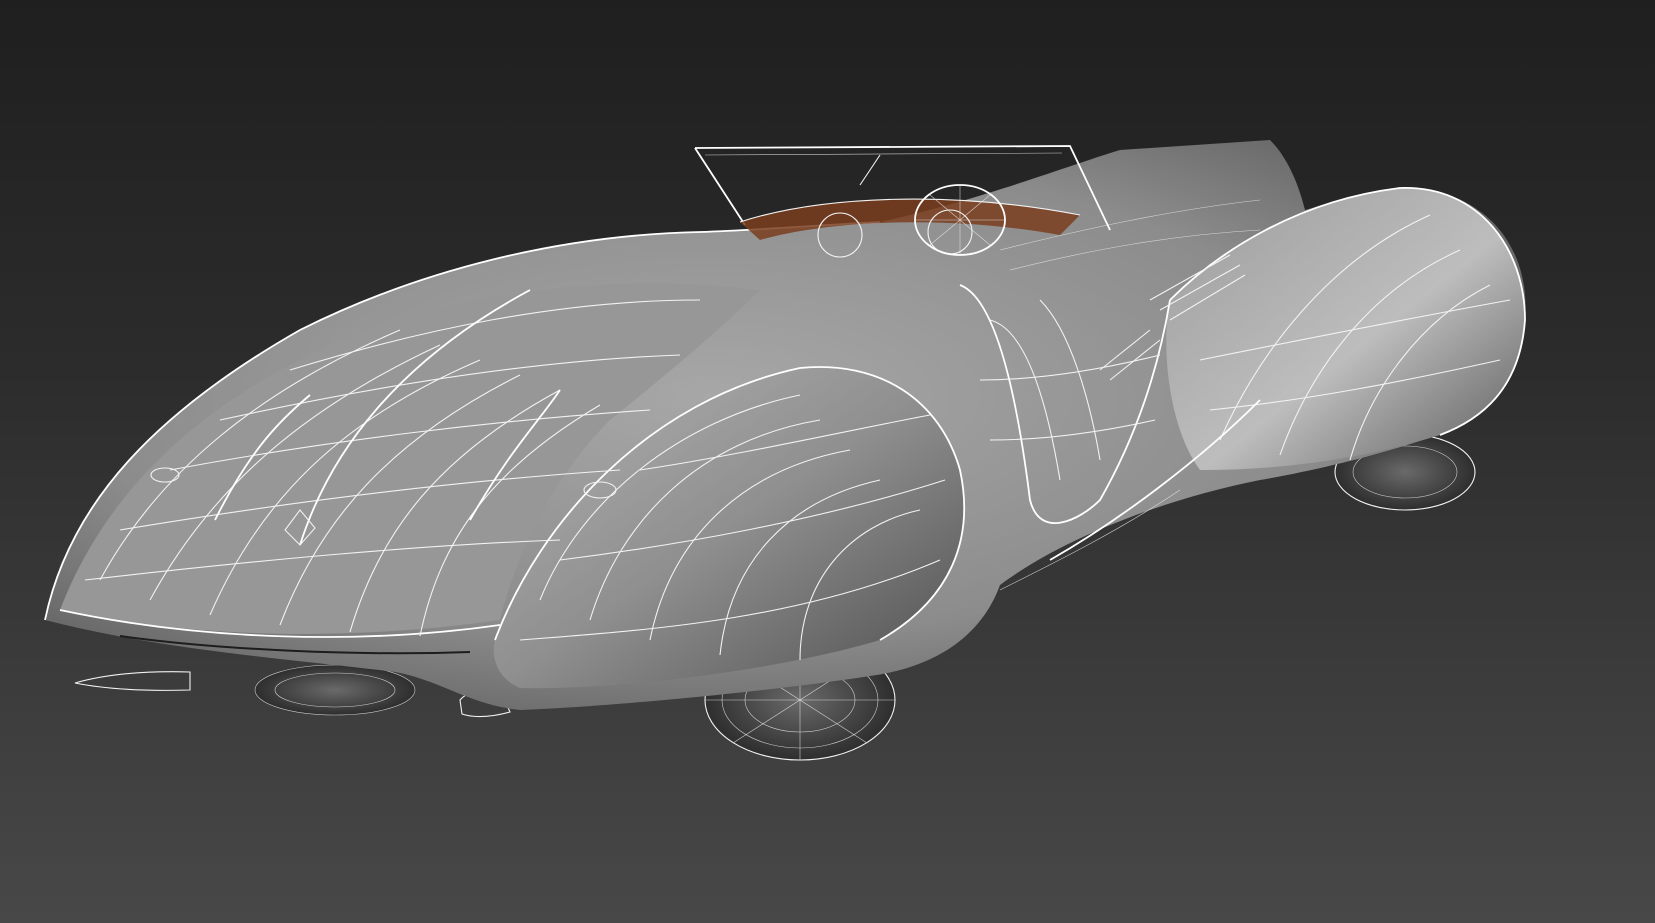 The width and height of the screenshot is (1655, 923). What do you see at coordinates (335, 690) in the screenshot?
I see `rear-wheel-far` at bounding box center [335, 690].